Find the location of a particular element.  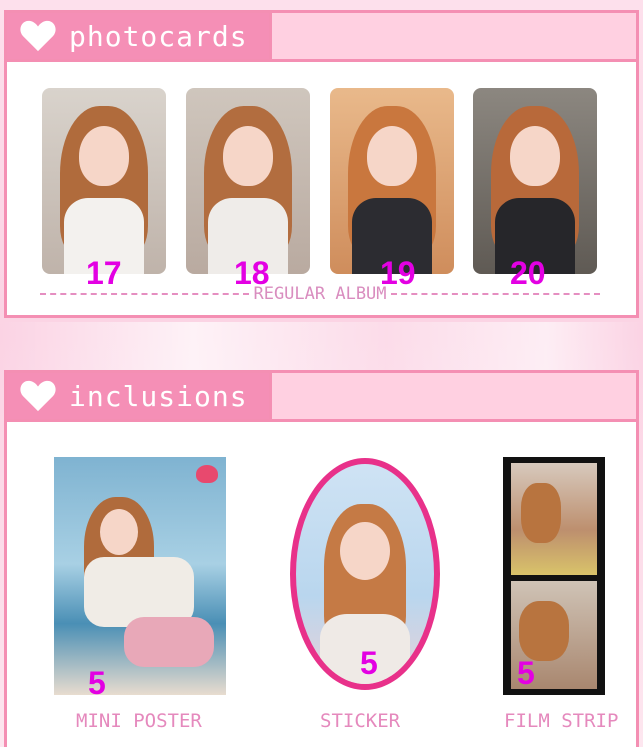

mini-poster-label: MINI POSTER is located at coordinates (139, 721).